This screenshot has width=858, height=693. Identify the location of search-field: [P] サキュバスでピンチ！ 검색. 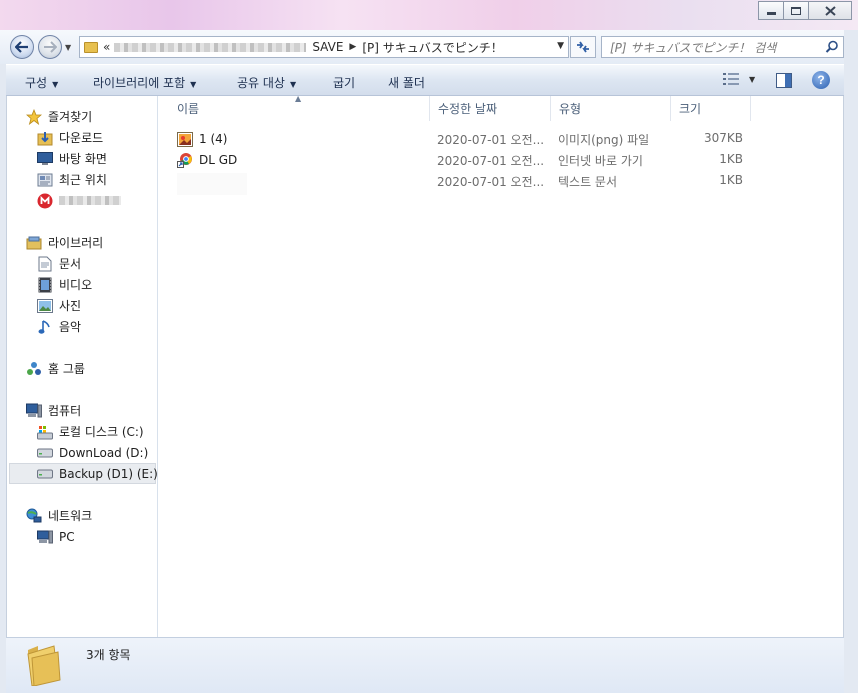
(722, 47).